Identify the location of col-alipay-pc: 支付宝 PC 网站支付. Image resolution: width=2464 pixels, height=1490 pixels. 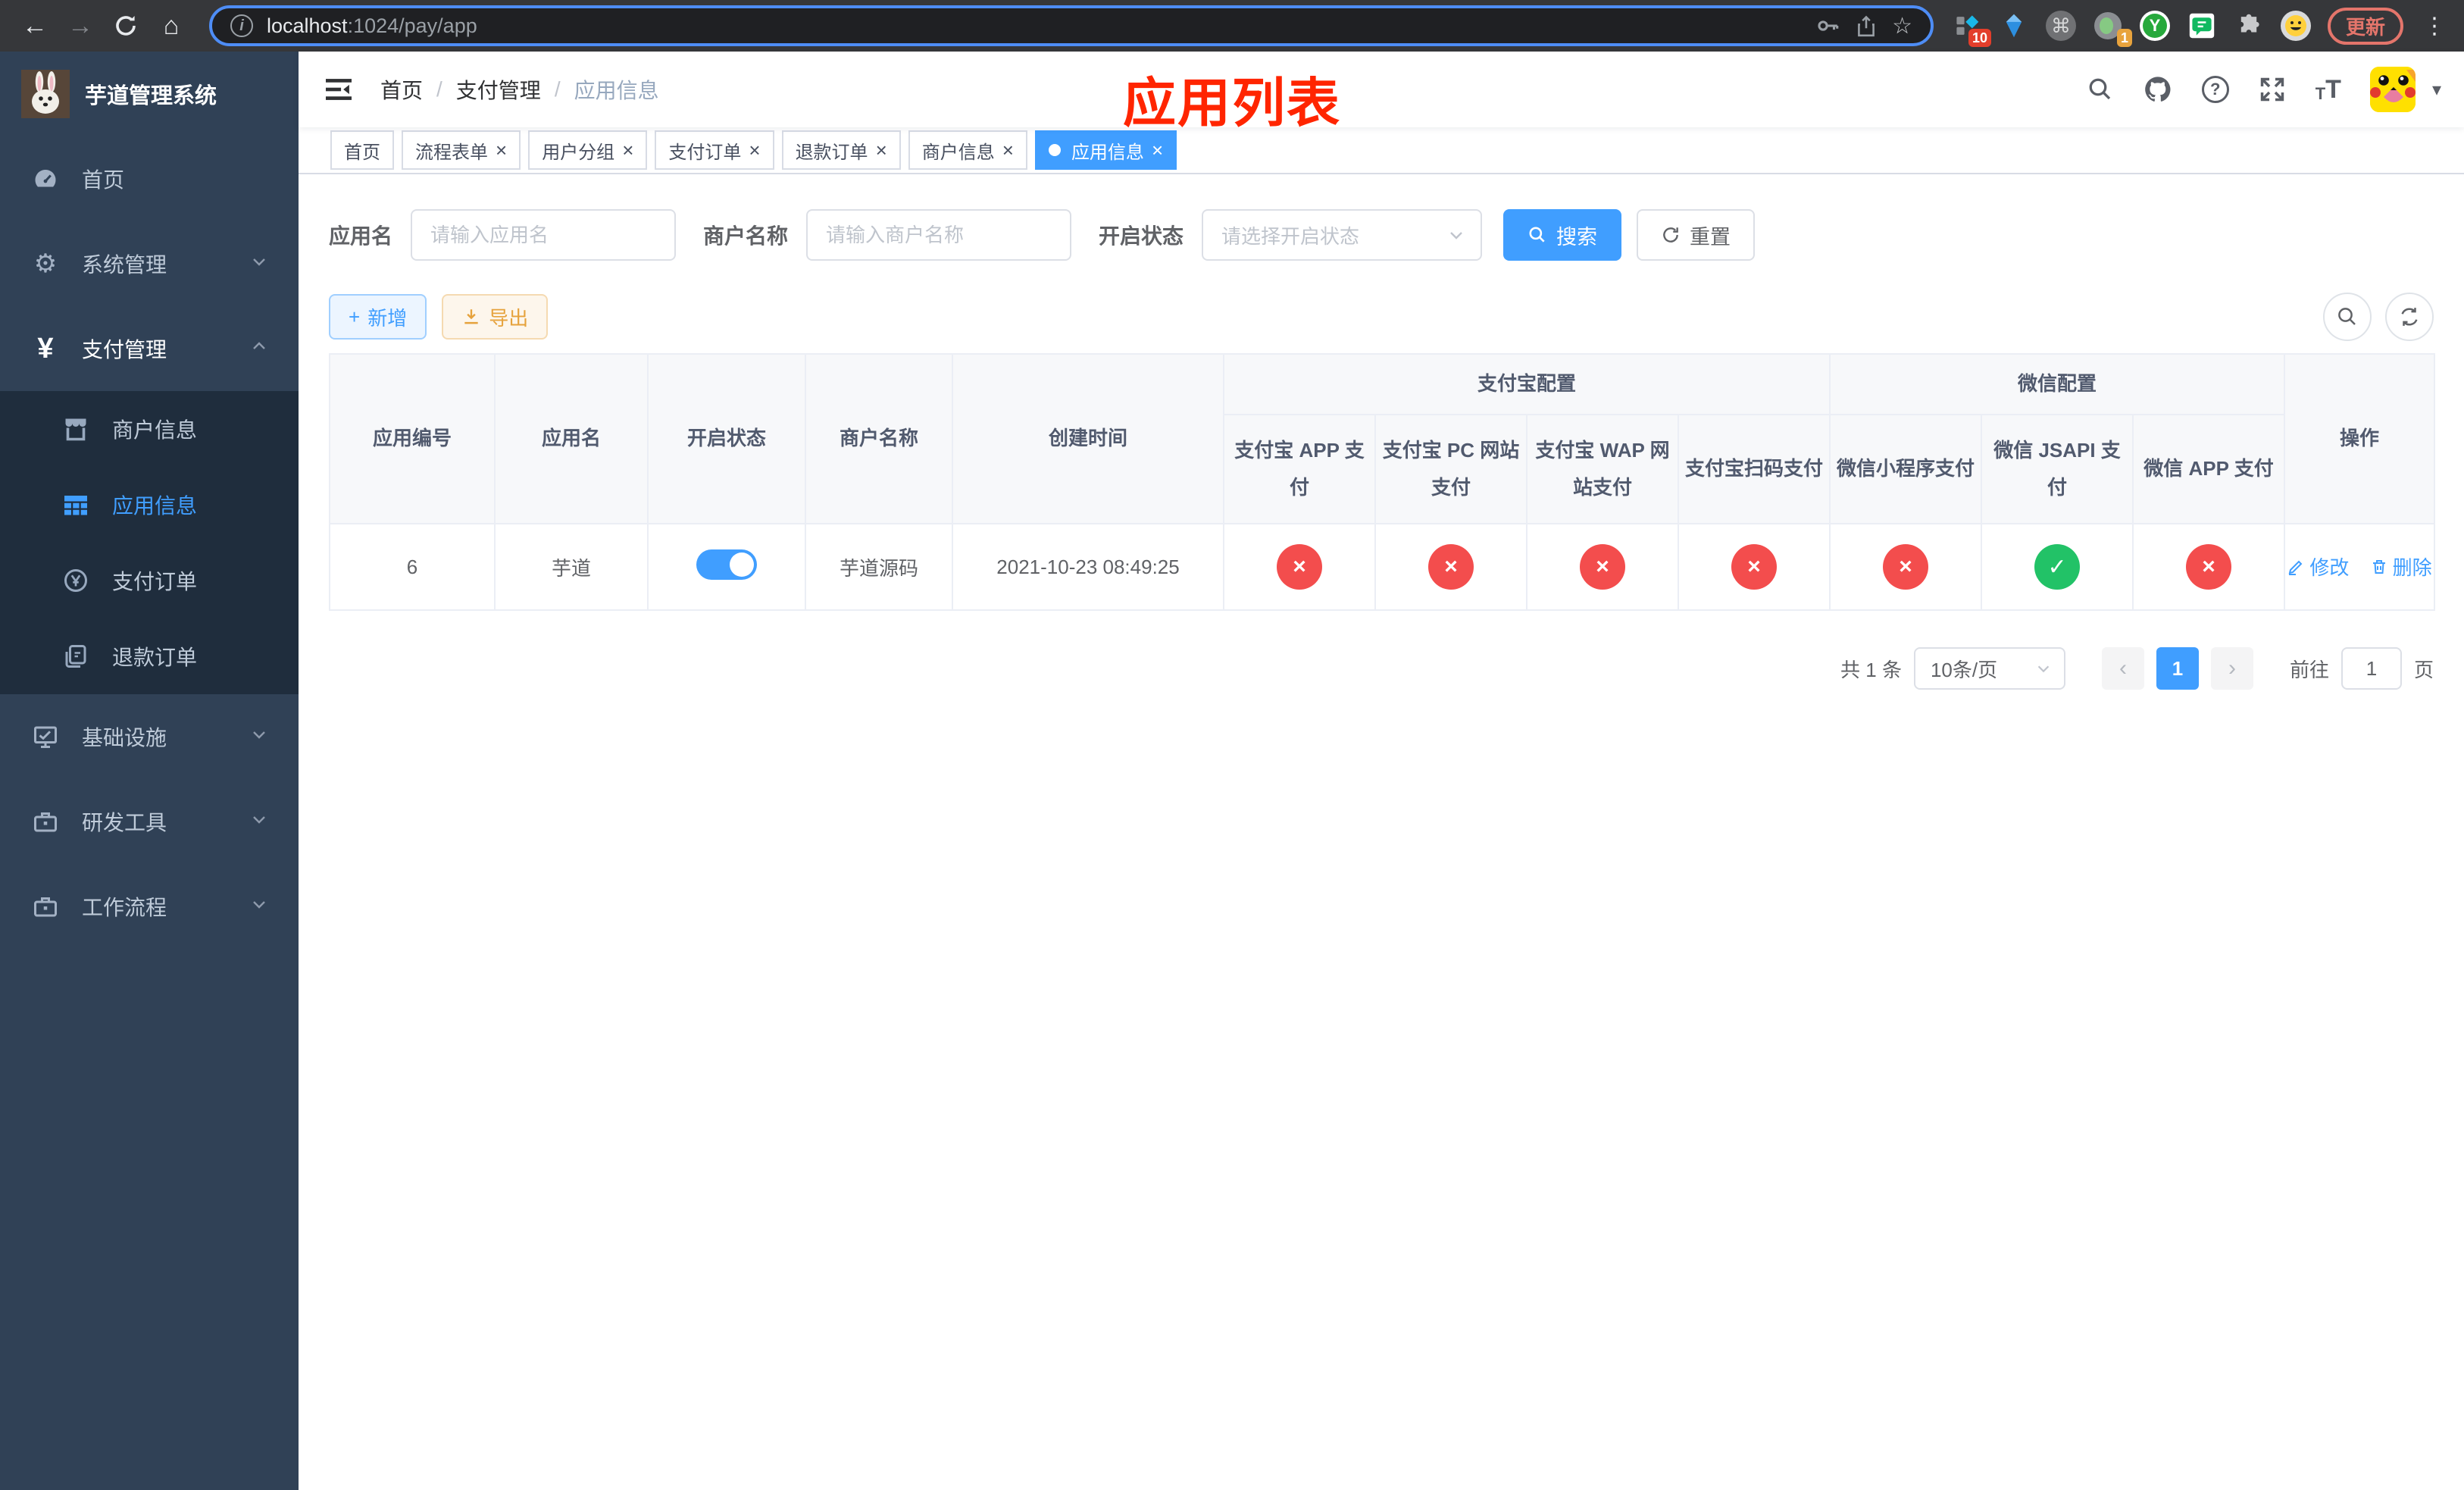
(1450, 469).